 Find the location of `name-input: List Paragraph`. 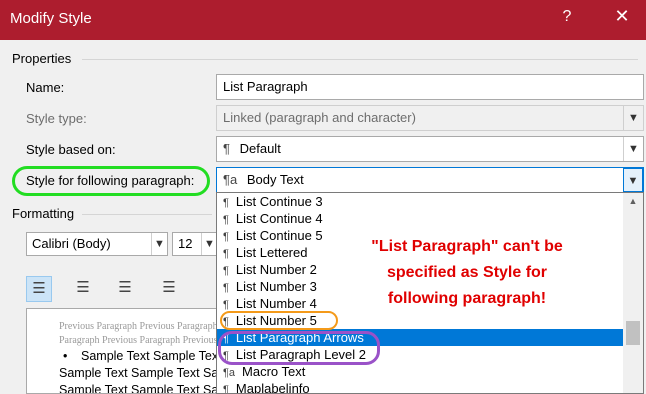

name-input: List Paragraph is located at coordinates (430, 87).